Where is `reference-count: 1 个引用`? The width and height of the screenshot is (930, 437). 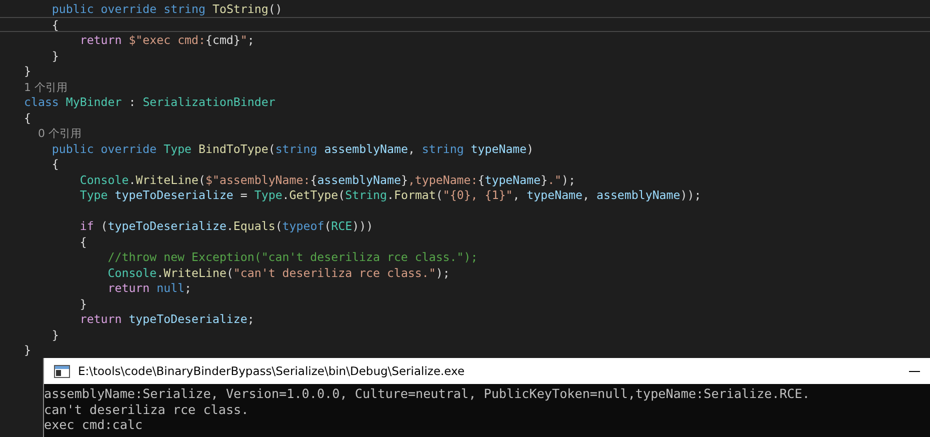
reference-count: 1 个引用 is located at coordinates (46, 87).